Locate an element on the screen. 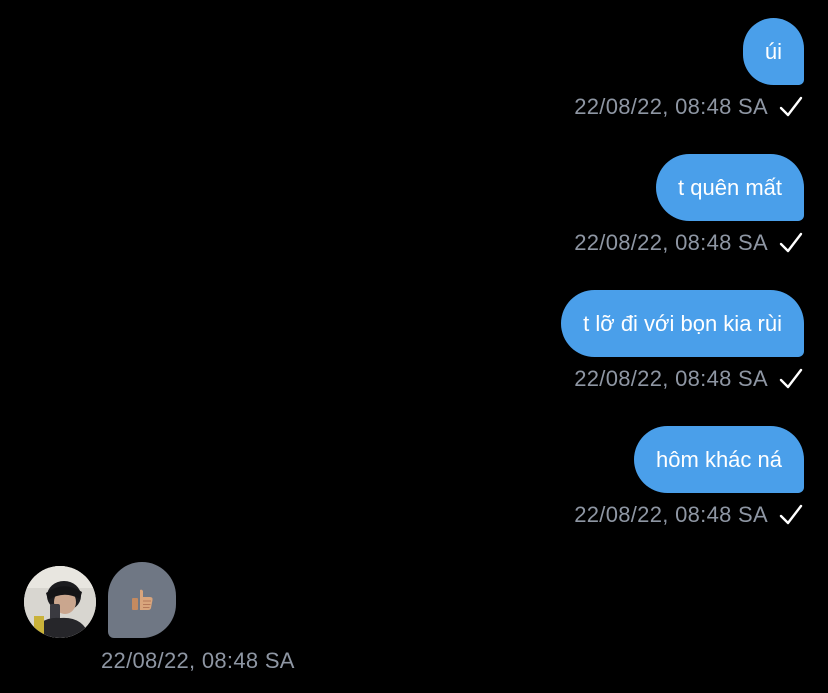 The image size is (828, 693). thumbs-up-icon is located at coordinates (142, 599).